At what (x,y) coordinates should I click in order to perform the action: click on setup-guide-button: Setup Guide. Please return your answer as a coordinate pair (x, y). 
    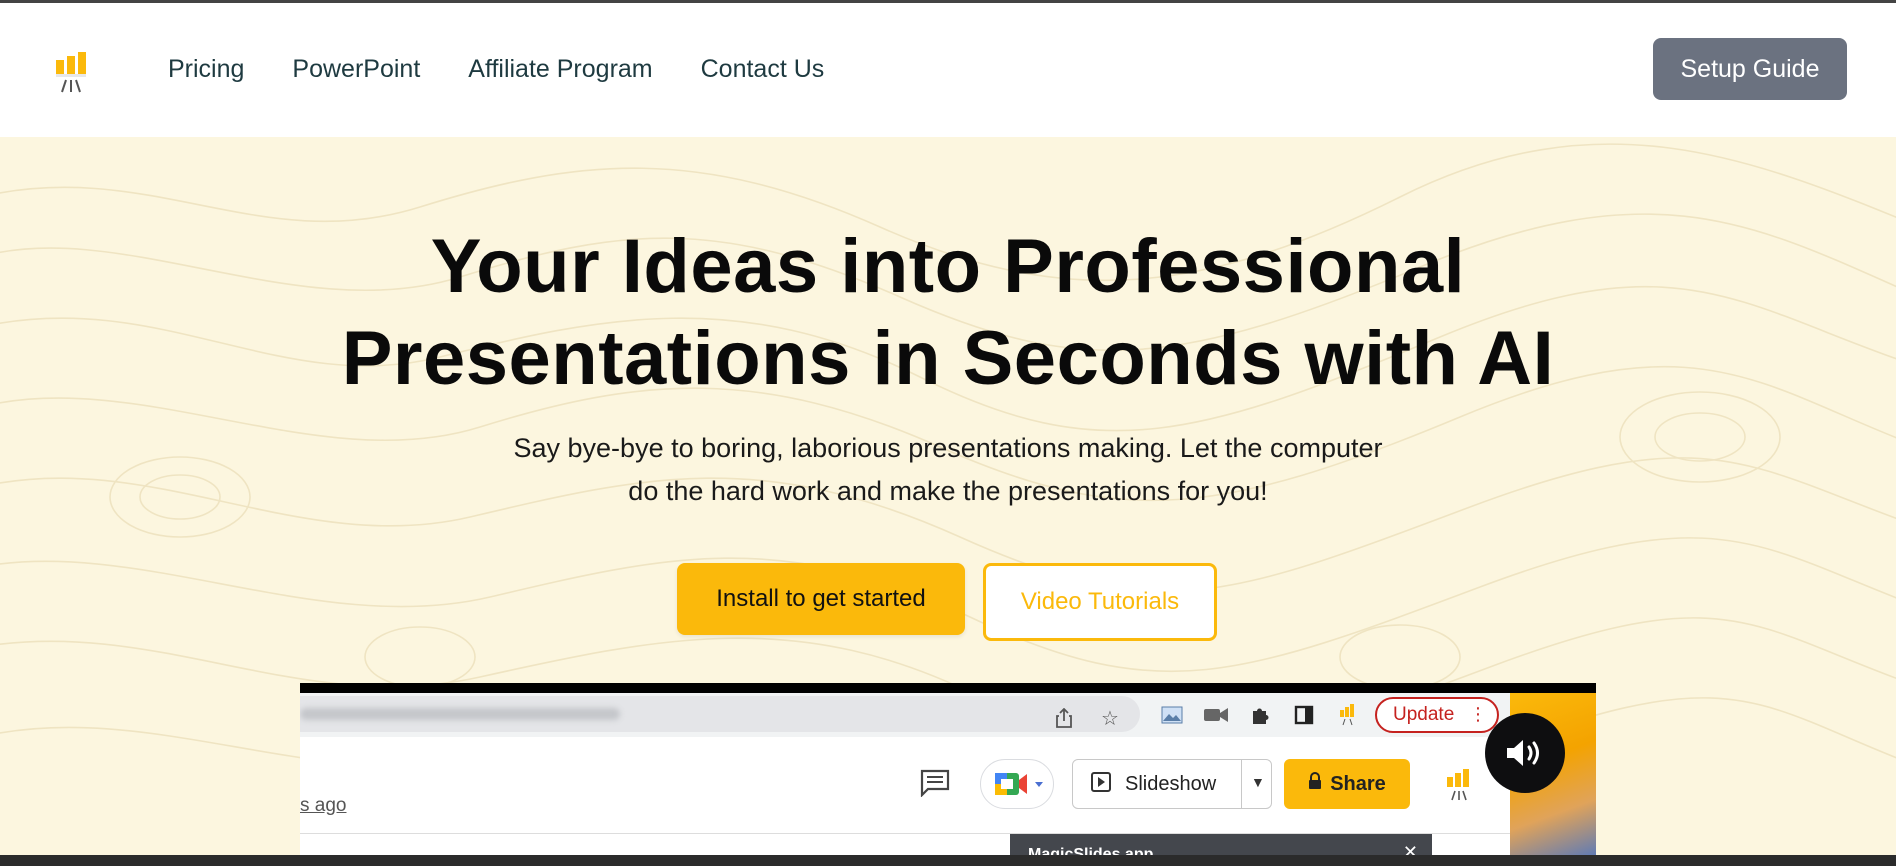
    Looking at the image, I should click on (1750, 69).